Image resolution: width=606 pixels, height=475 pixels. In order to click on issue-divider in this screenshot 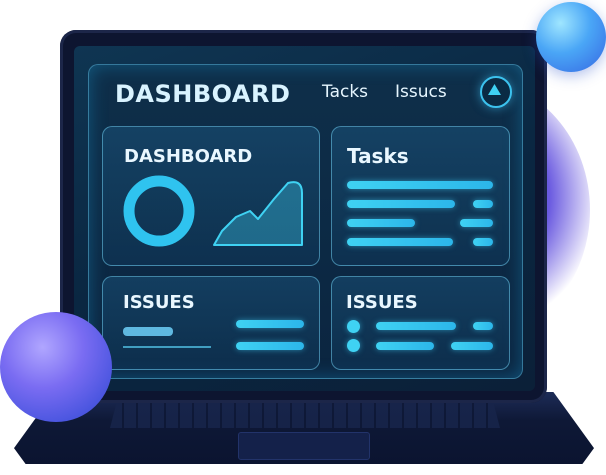, I will do `click(167, 347)`.